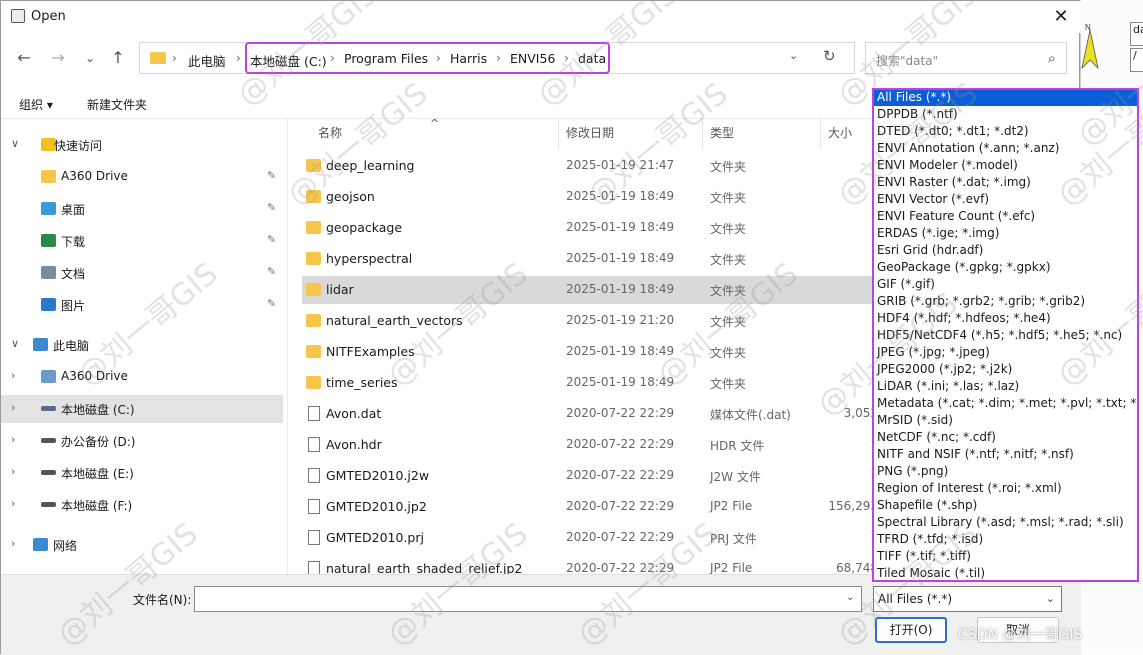 The height and width of the screenshot is (655, 1143). Describe the element at coordinates (793, 55) in the screenshot. I see `address-dropdown-chevron-icon: ⌄` at that location.